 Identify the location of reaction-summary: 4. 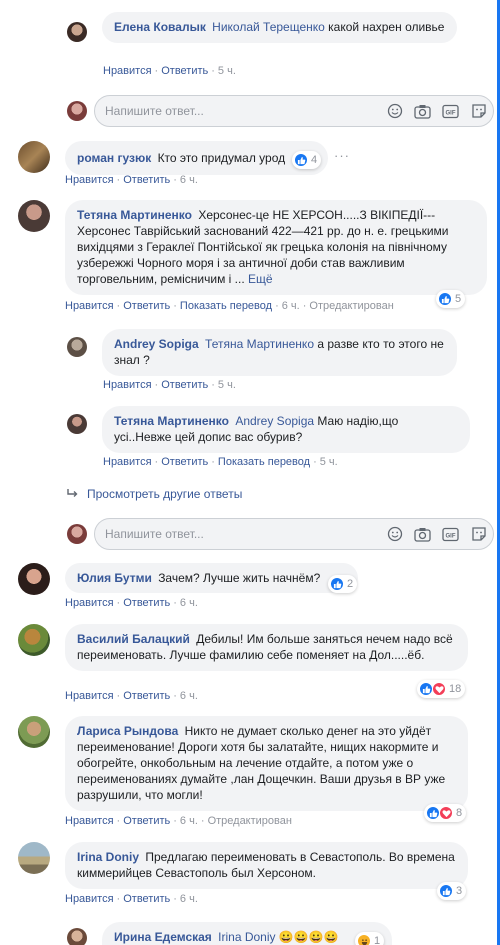
(307, 160).